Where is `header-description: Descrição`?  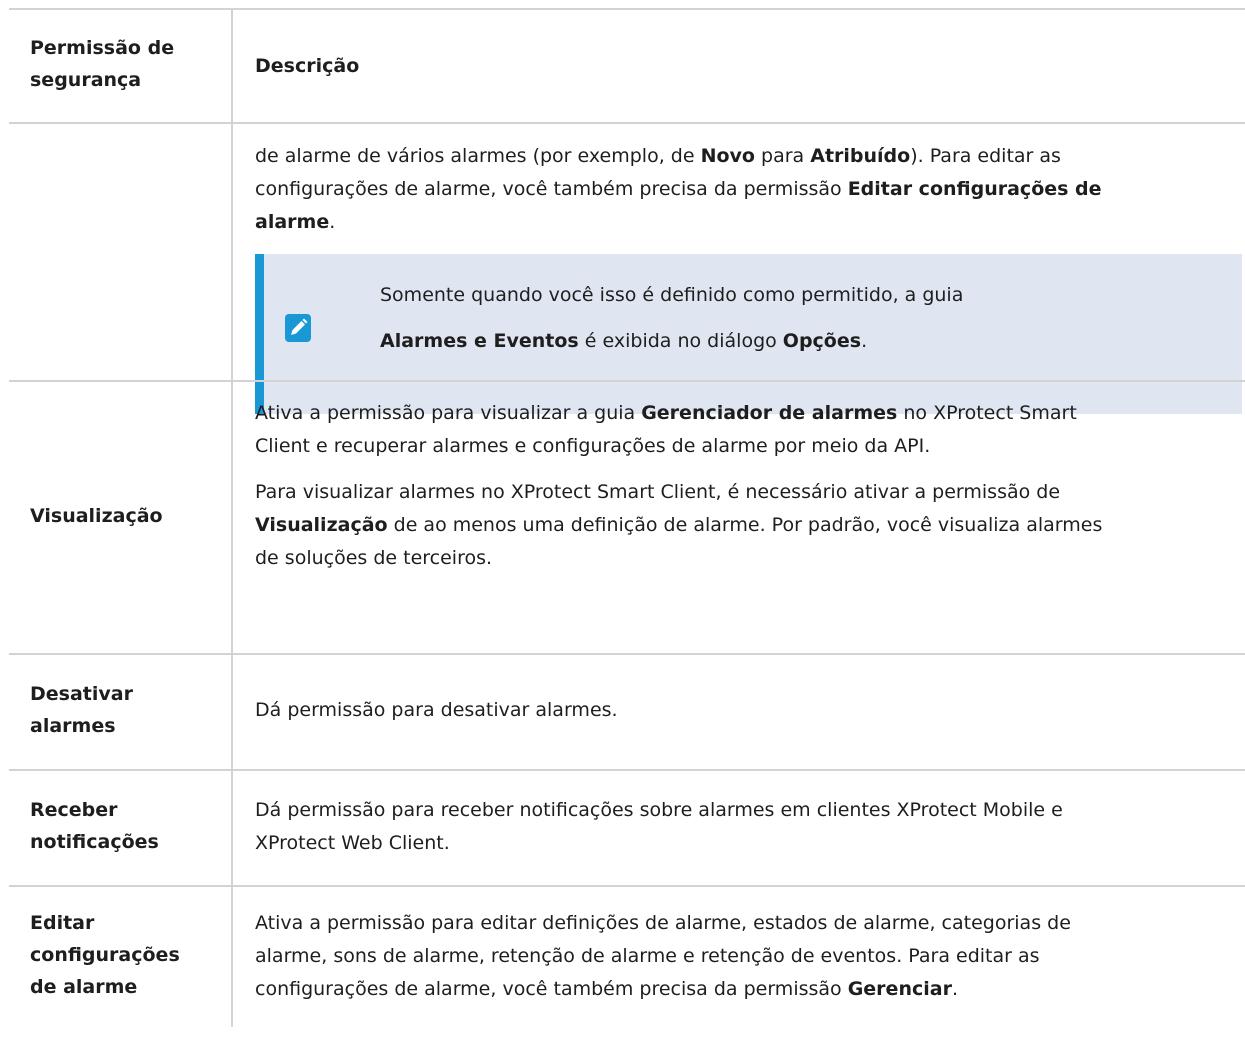
header-description: Descrição is located at coordinates (307, 66).